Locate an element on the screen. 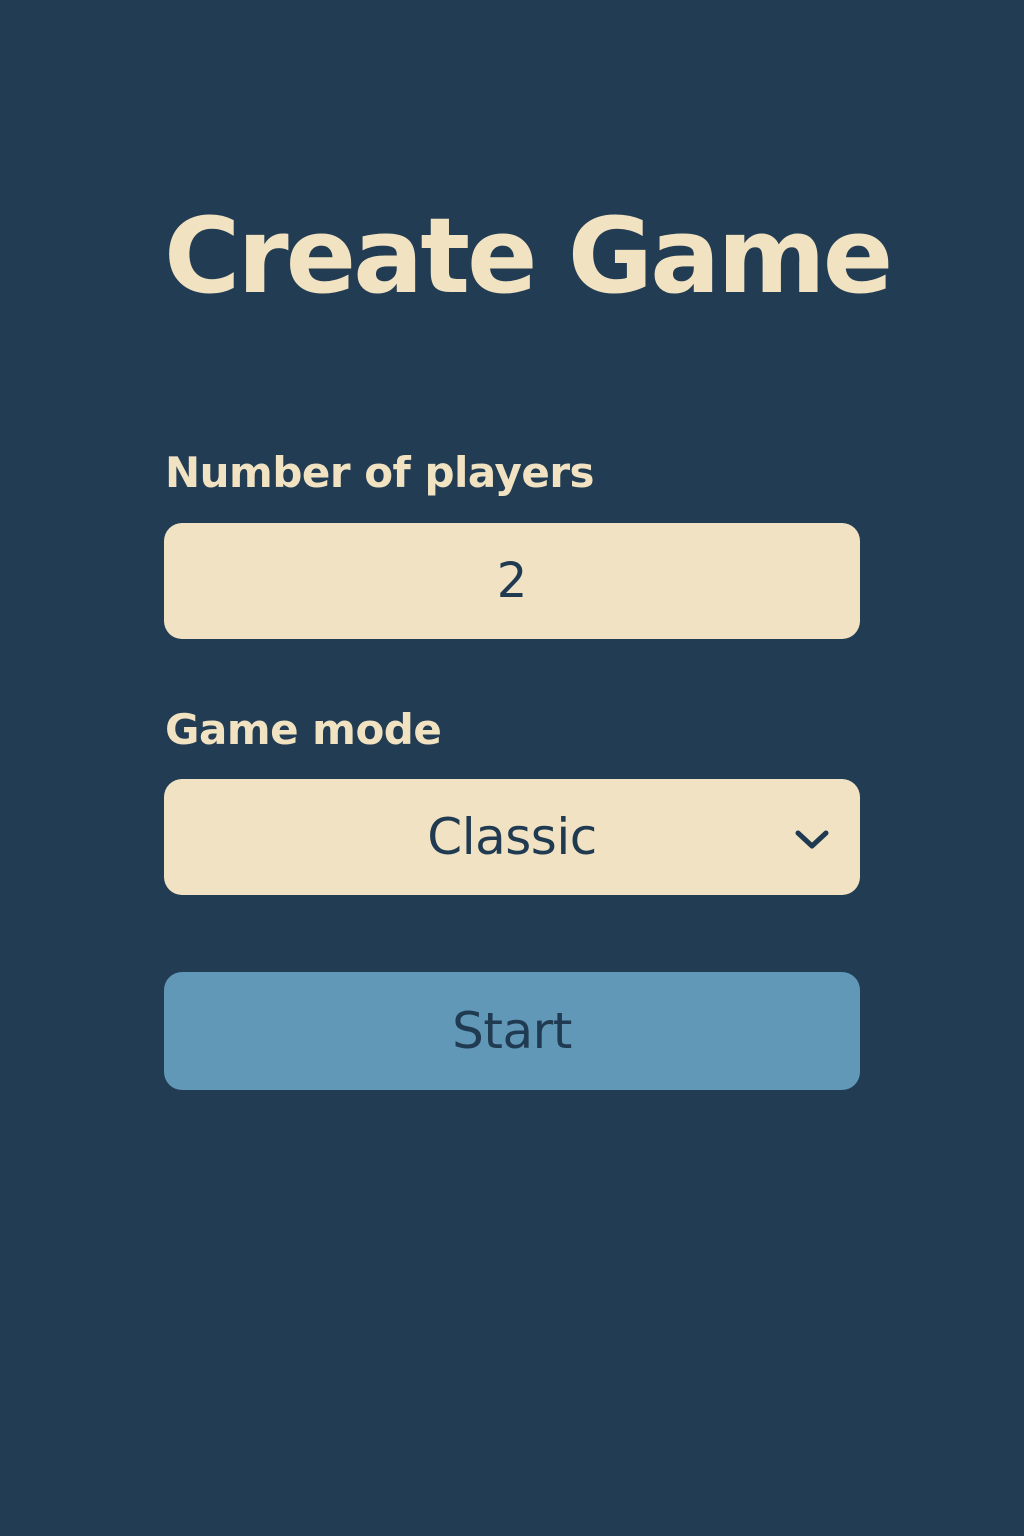 The image size is (1024, 1536). start-button-label: Start is located at coordinates (512, 1031).